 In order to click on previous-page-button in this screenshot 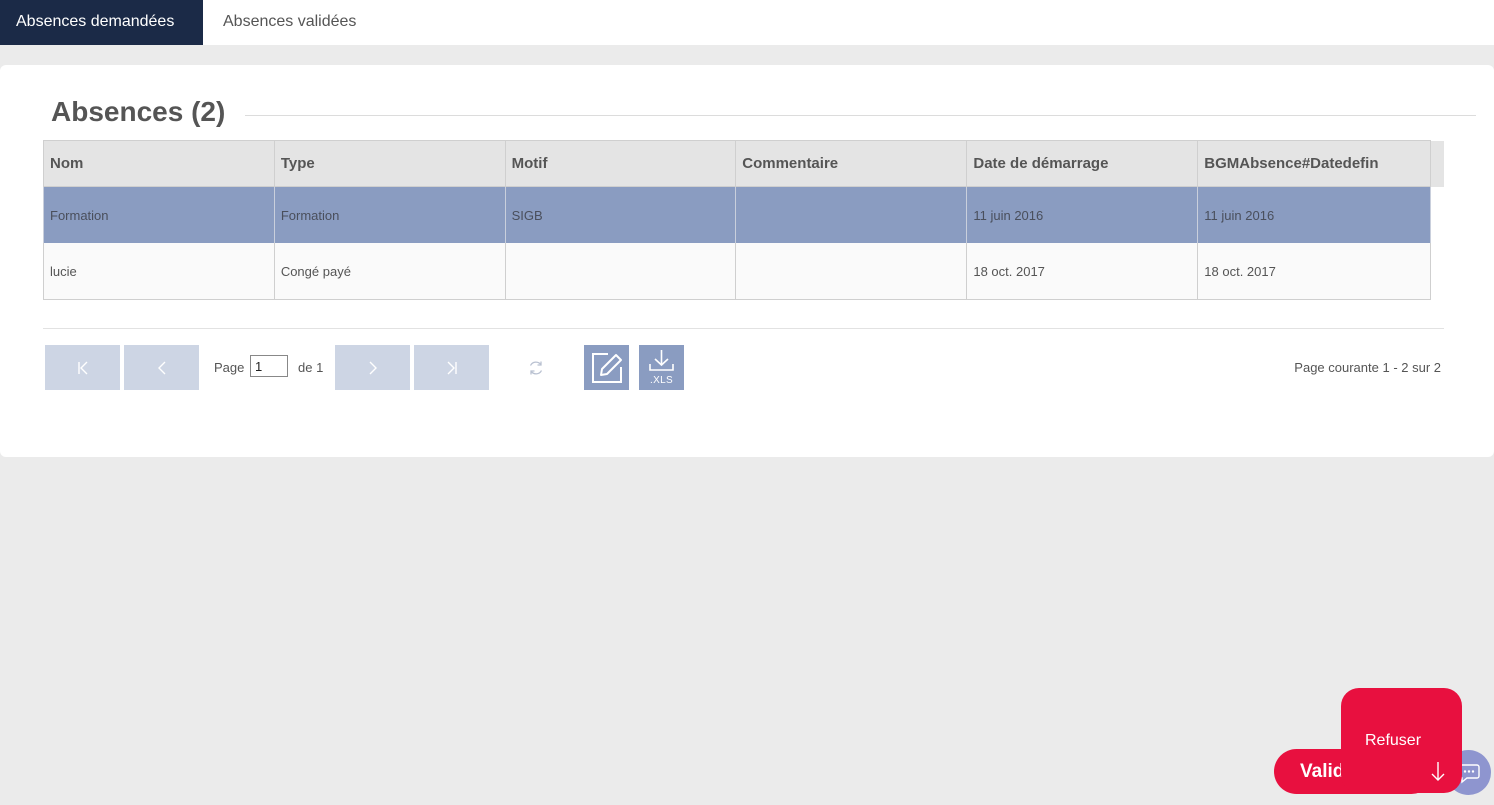, I will do `click(161, 367)`.